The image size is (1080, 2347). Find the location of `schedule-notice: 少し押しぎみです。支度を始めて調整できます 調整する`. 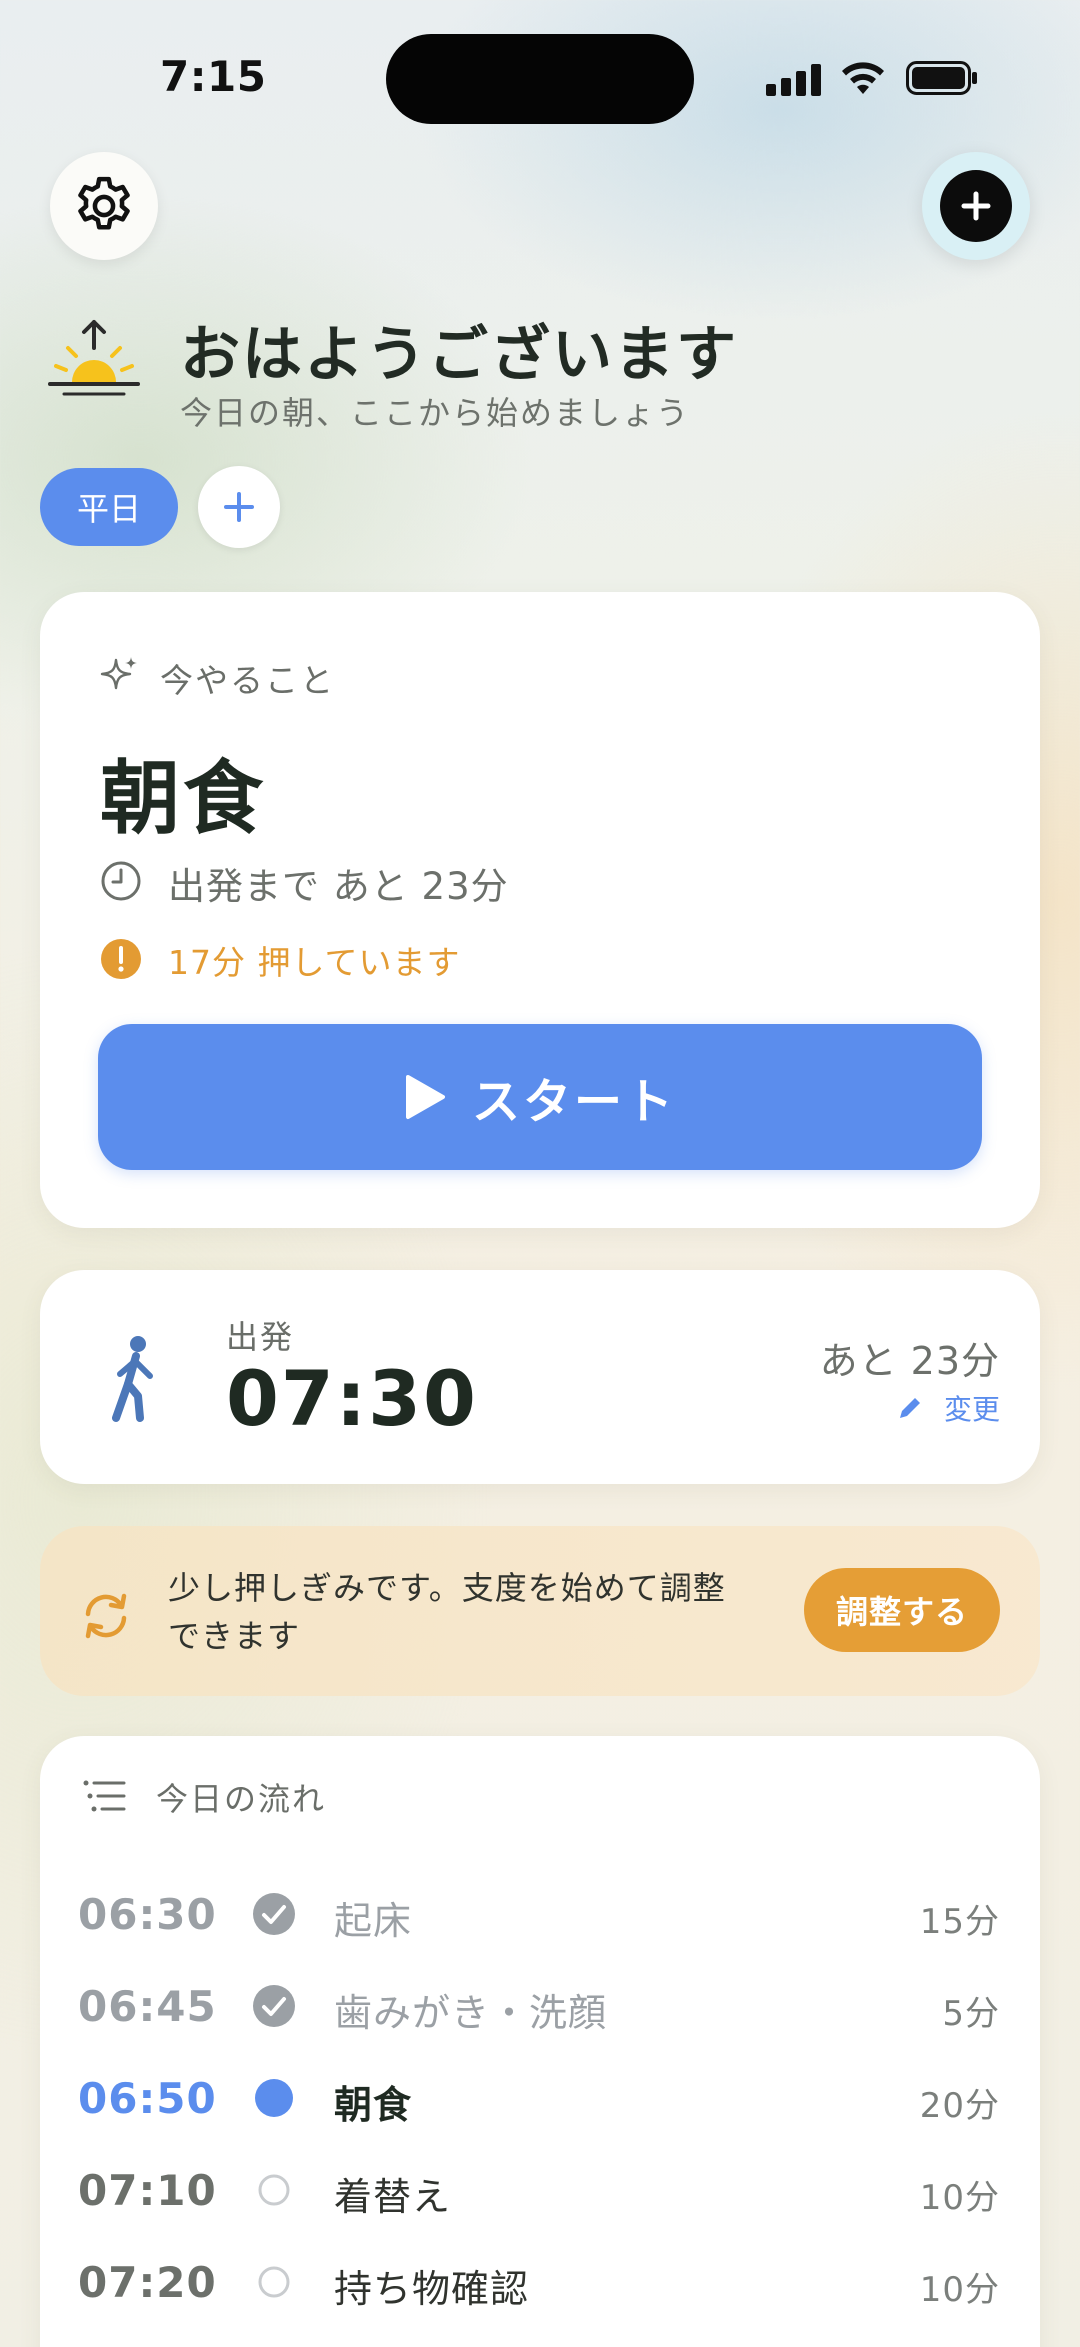

schedule-notice: 少し押しぎみです。支度を始めて調整できます 調整する is located at coordinates (540, 1611).